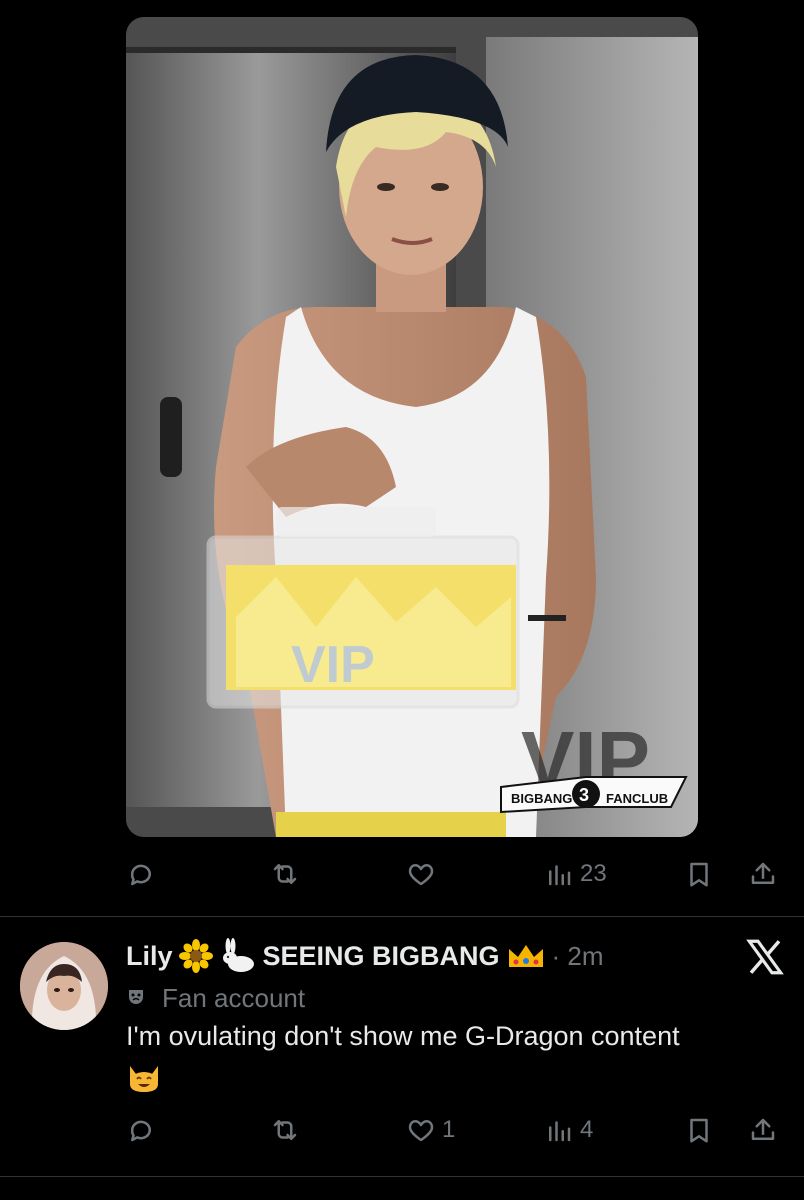 The image size is (804, 1200). I want to click on tweet-author-row: Lily SEEING BIGBANG · 2m, so click(365, 956).